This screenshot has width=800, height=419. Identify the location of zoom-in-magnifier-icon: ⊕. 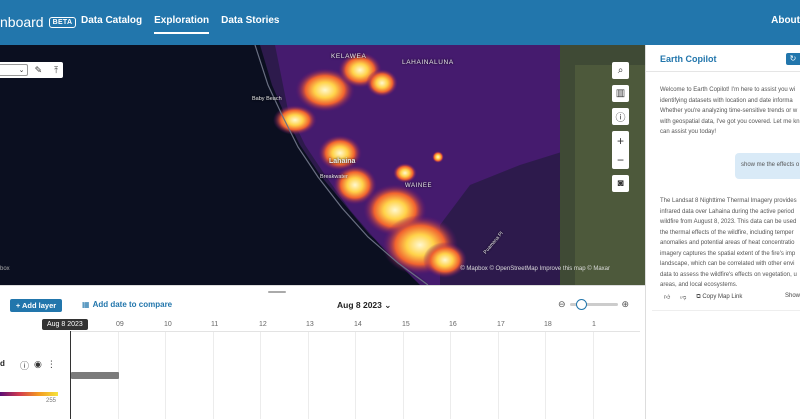
(626, 304).